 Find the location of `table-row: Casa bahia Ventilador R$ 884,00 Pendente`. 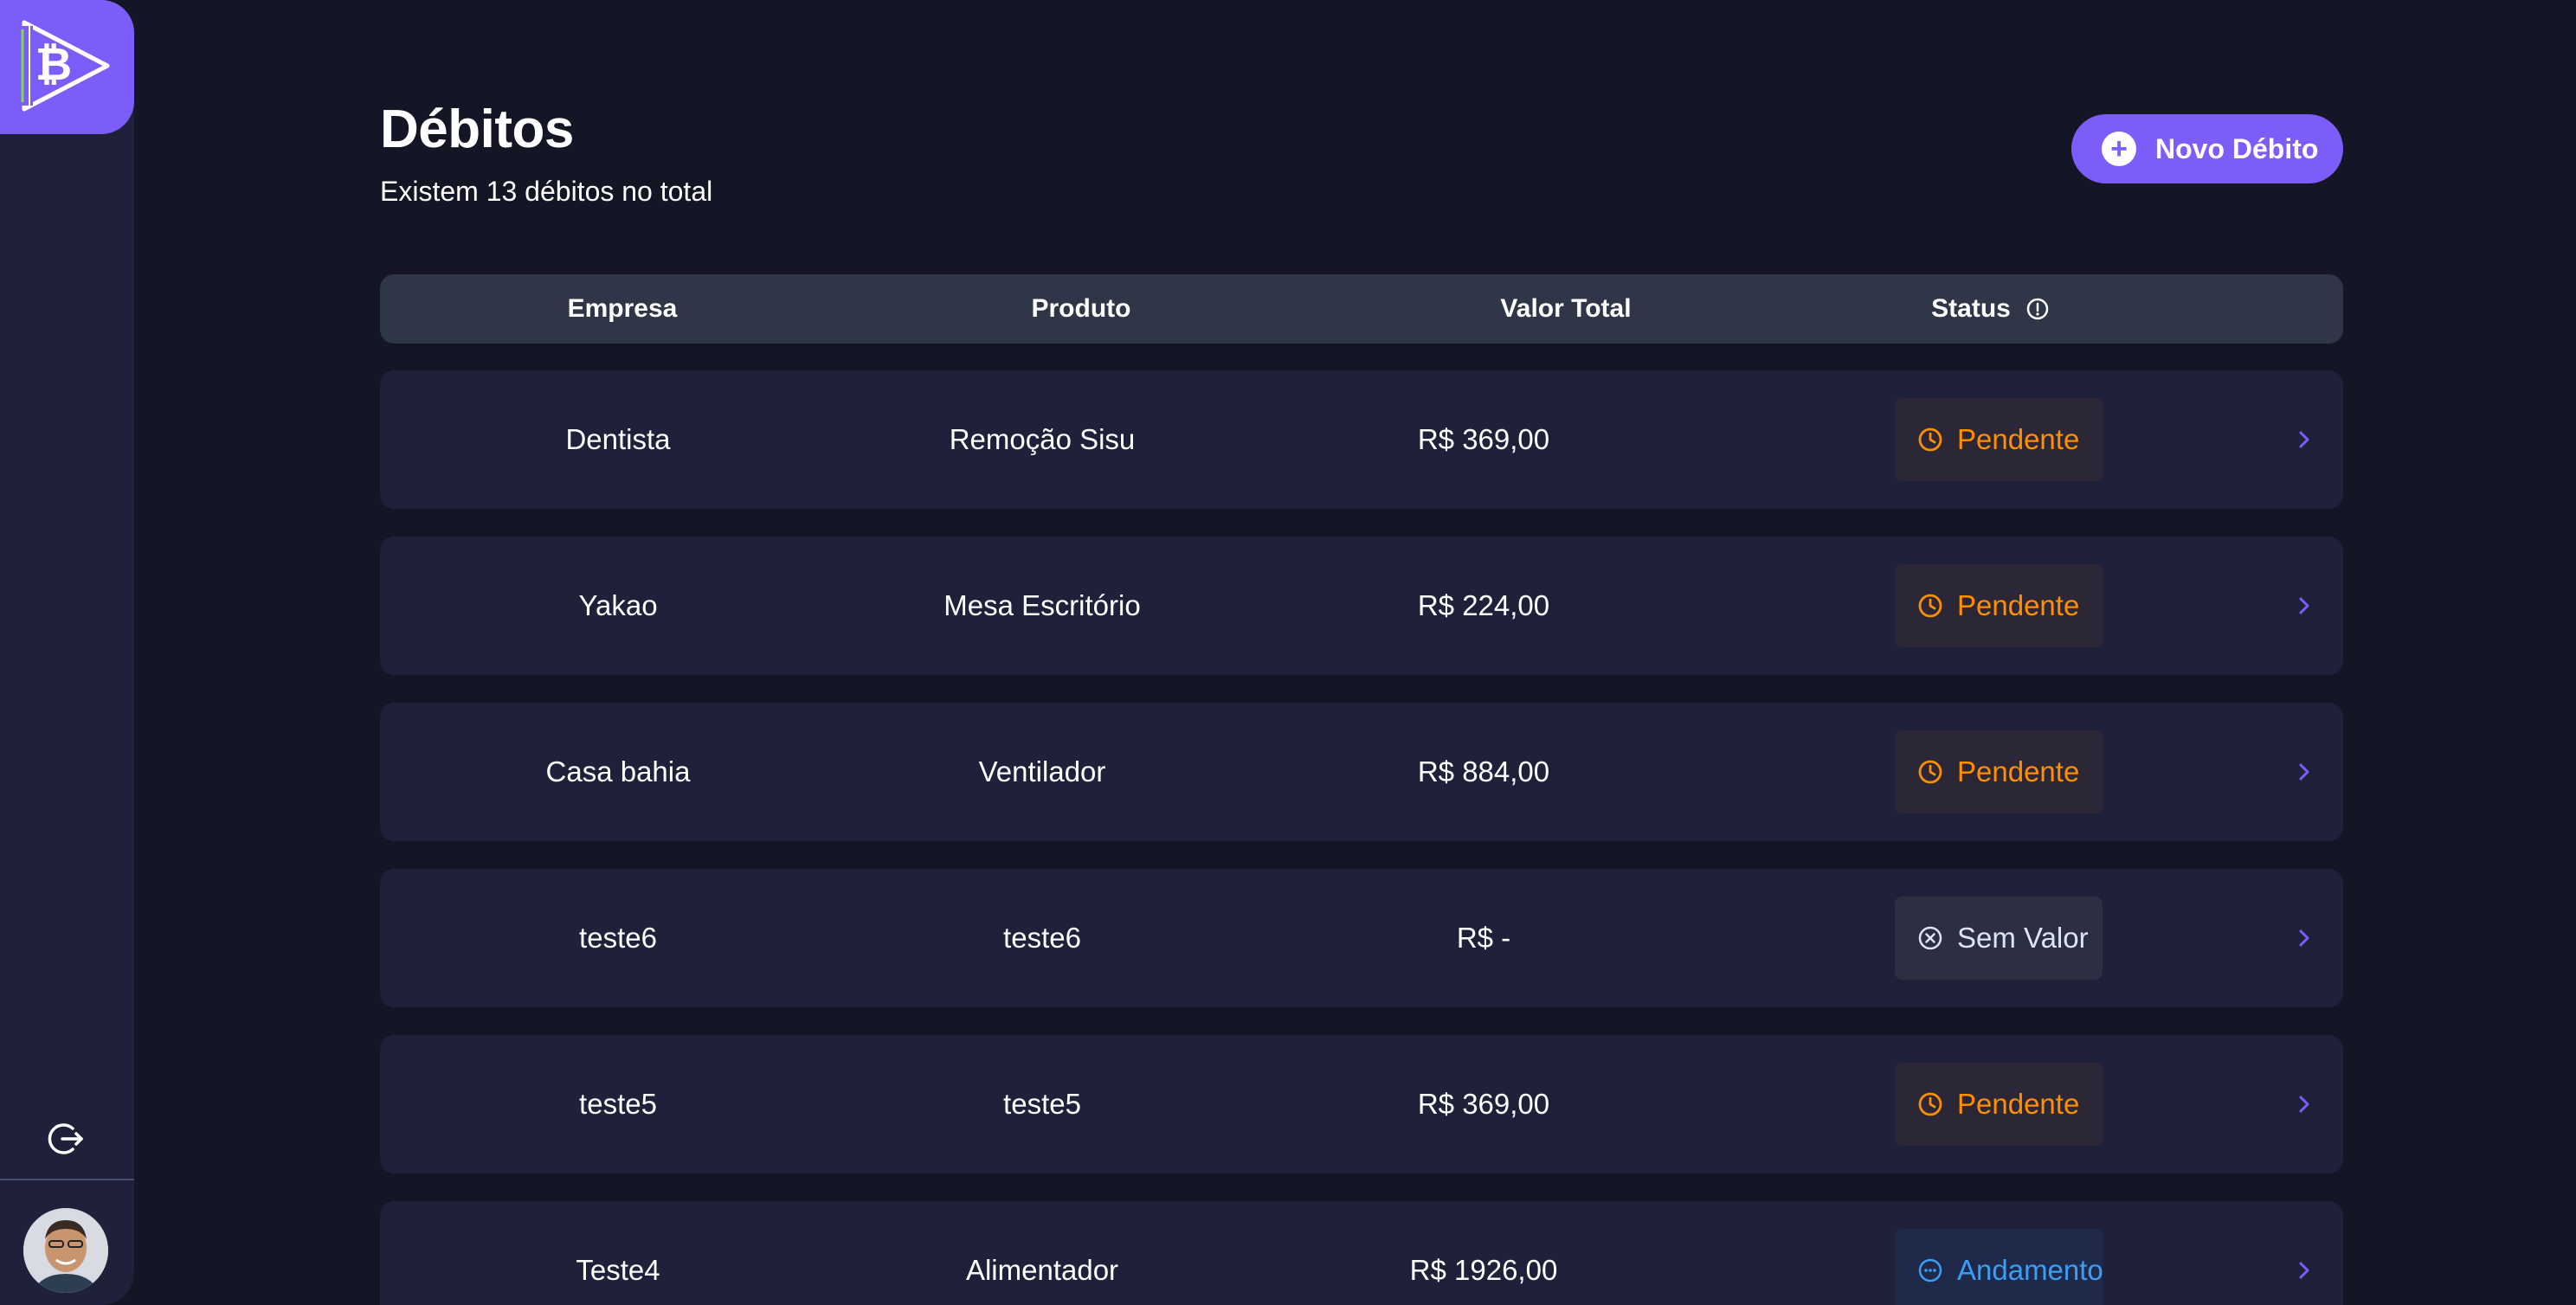

table-row: Casa bahia Ventilador R$ 884,00 Pendente is located at coordinates (1361, 772).